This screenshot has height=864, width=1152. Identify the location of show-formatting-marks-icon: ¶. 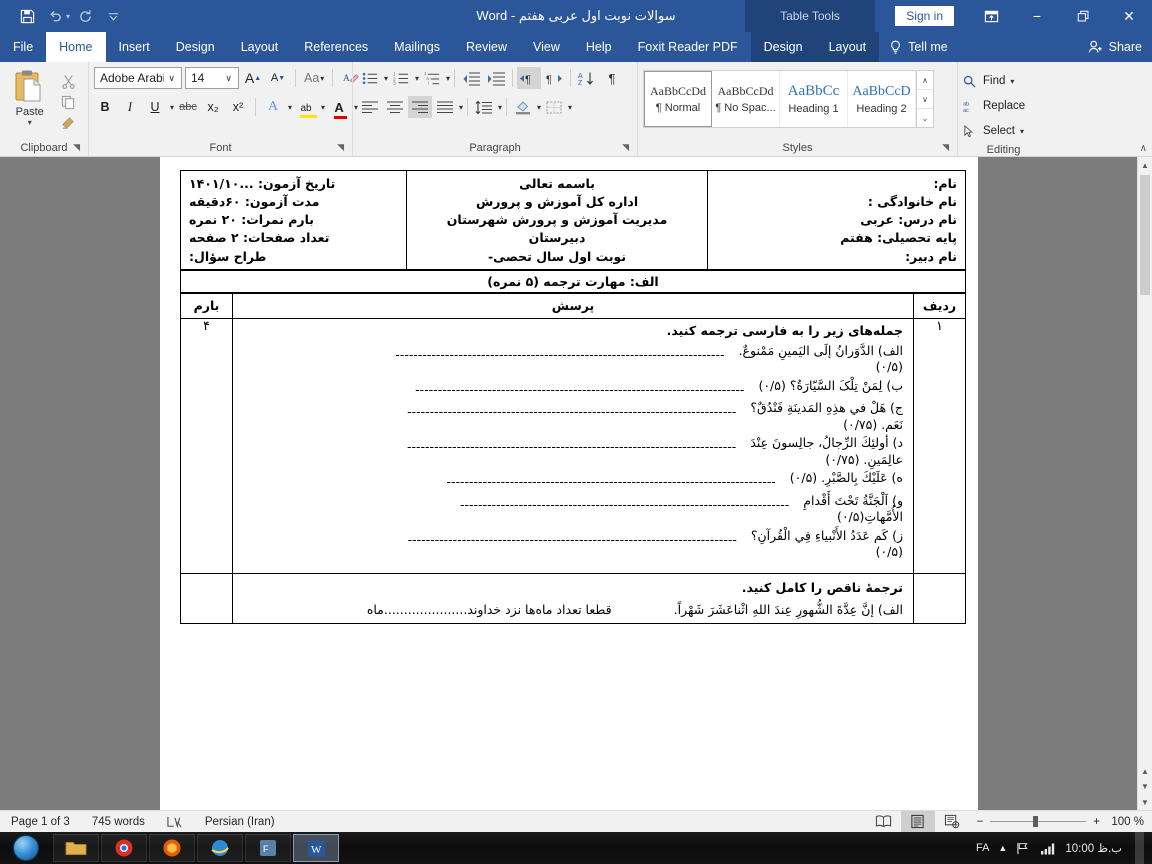
(612, 78).